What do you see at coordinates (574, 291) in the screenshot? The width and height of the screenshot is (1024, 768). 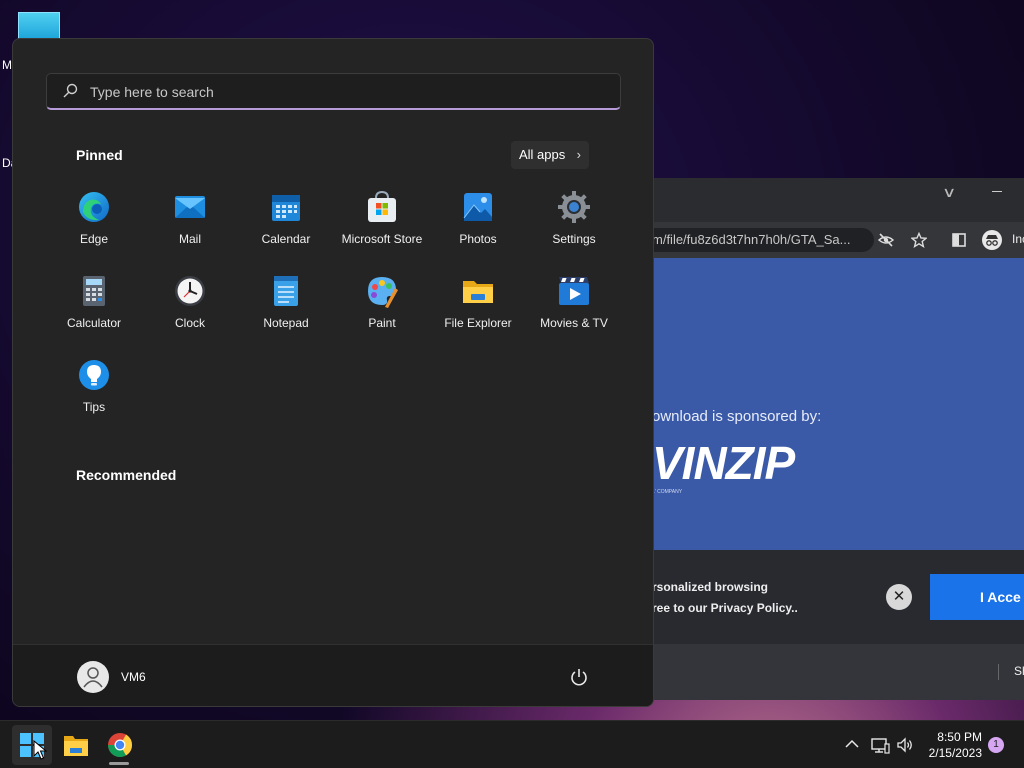 I see `movies-icon` at bounding box center [574, 291].